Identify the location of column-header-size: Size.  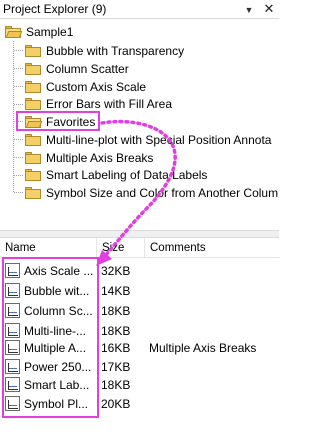
(121, 248).